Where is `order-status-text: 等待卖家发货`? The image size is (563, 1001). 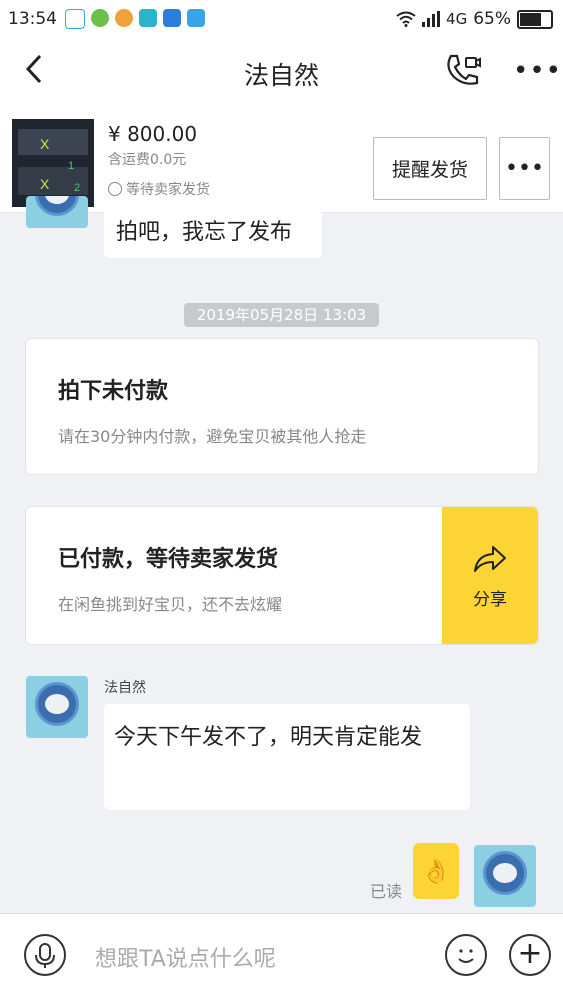
order-status-text: 等待卖家发货 is located at coordinates (168, 190).